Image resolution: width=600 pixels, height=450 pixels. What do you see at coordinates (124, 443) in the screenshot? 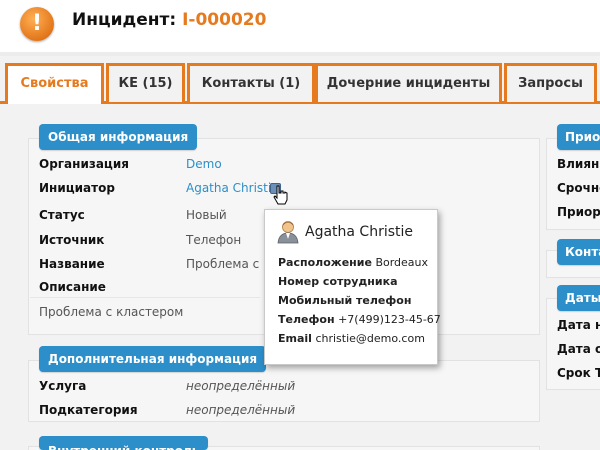
I see `internal-control-section-button: Внутренний контроль` at bounding box center [124, 443].